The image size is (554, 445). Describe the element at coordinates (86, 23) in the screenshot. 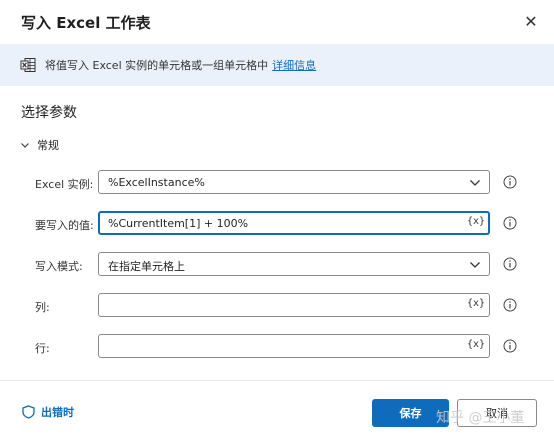

I see `dialog-title: 写入 Excel 工作表` at that location.